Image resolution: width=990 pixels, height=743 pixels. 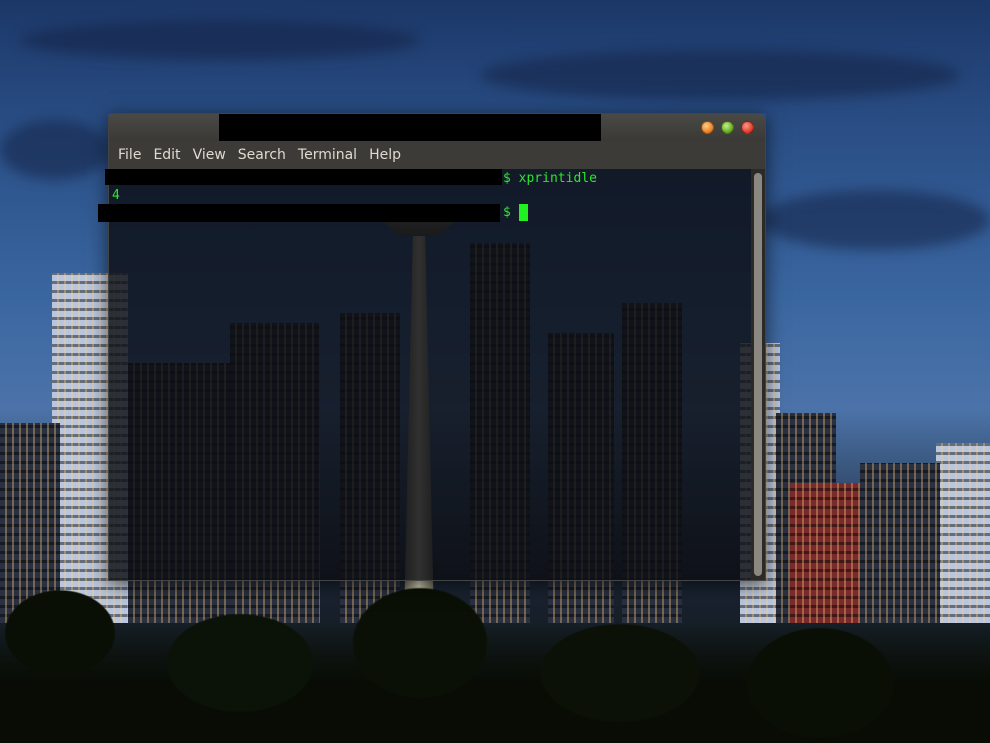 What do you see at coordinates (410, 127) in the screenshot?
I see `redacted-title` at bounding box center [410, 127].